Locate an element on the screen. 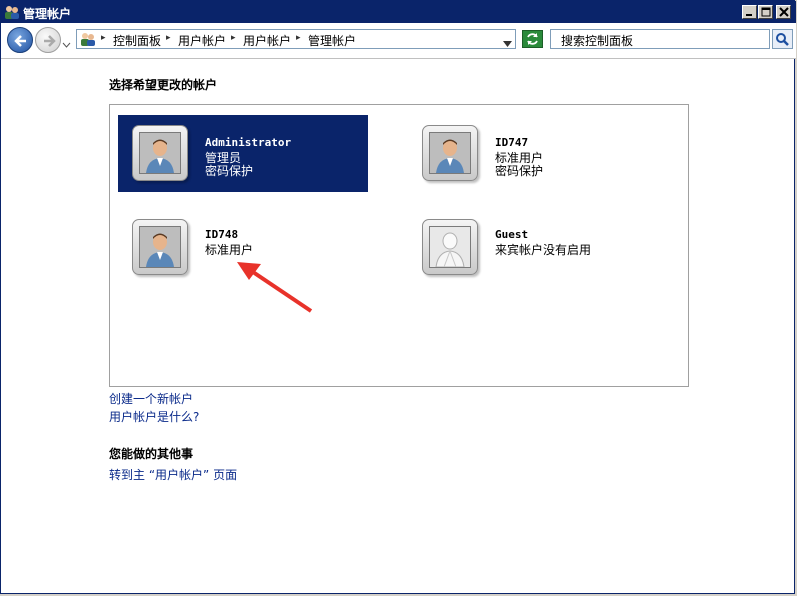 The height and width of the screenshot is (596, 797). refresh-icon is located at coordinates (532, 39).